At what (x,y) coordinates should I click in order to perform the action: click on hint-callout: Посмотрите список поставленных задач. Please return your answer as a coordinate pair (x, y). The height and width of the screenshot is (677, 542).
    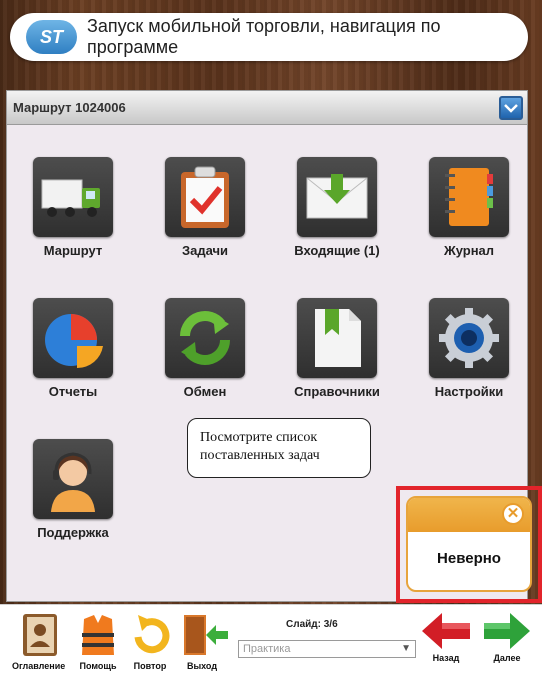
    Looking at the image, I should click on (279, 448).